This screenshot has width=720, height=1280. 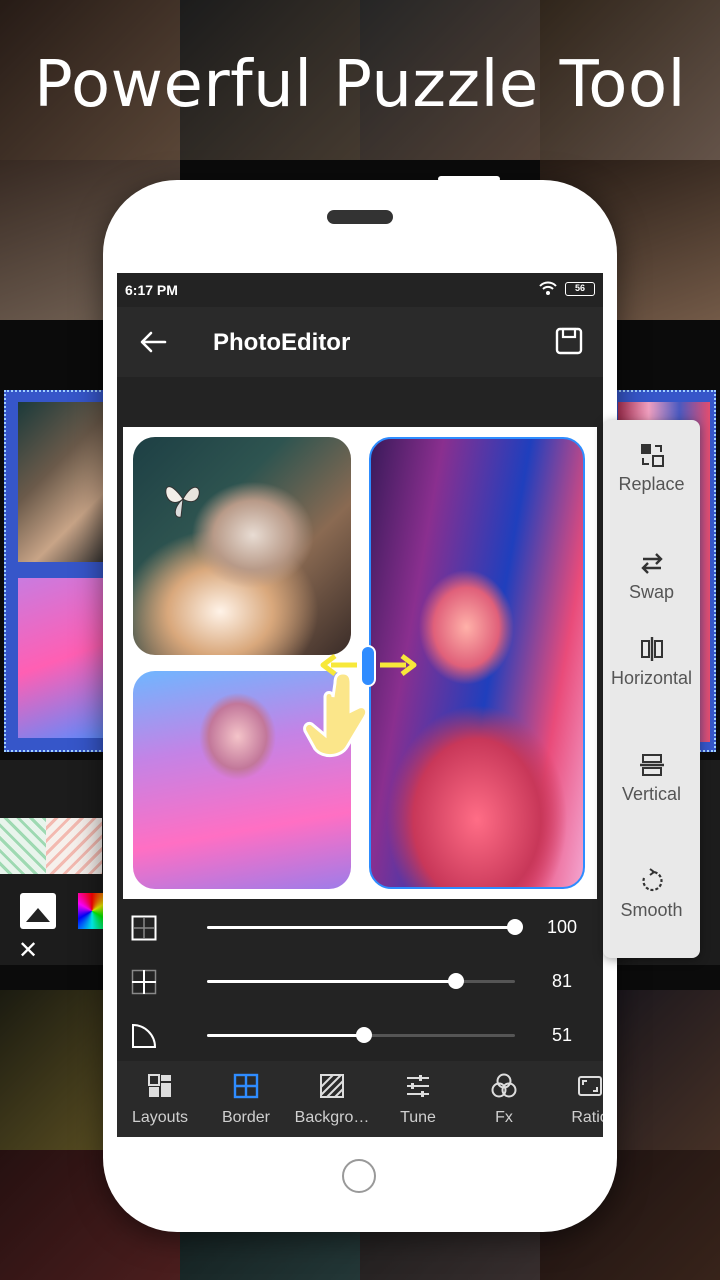 I want to click on cell-context-menu: Replace Swap Horizontal Vertical Smooth, so click(x=651, y=689).